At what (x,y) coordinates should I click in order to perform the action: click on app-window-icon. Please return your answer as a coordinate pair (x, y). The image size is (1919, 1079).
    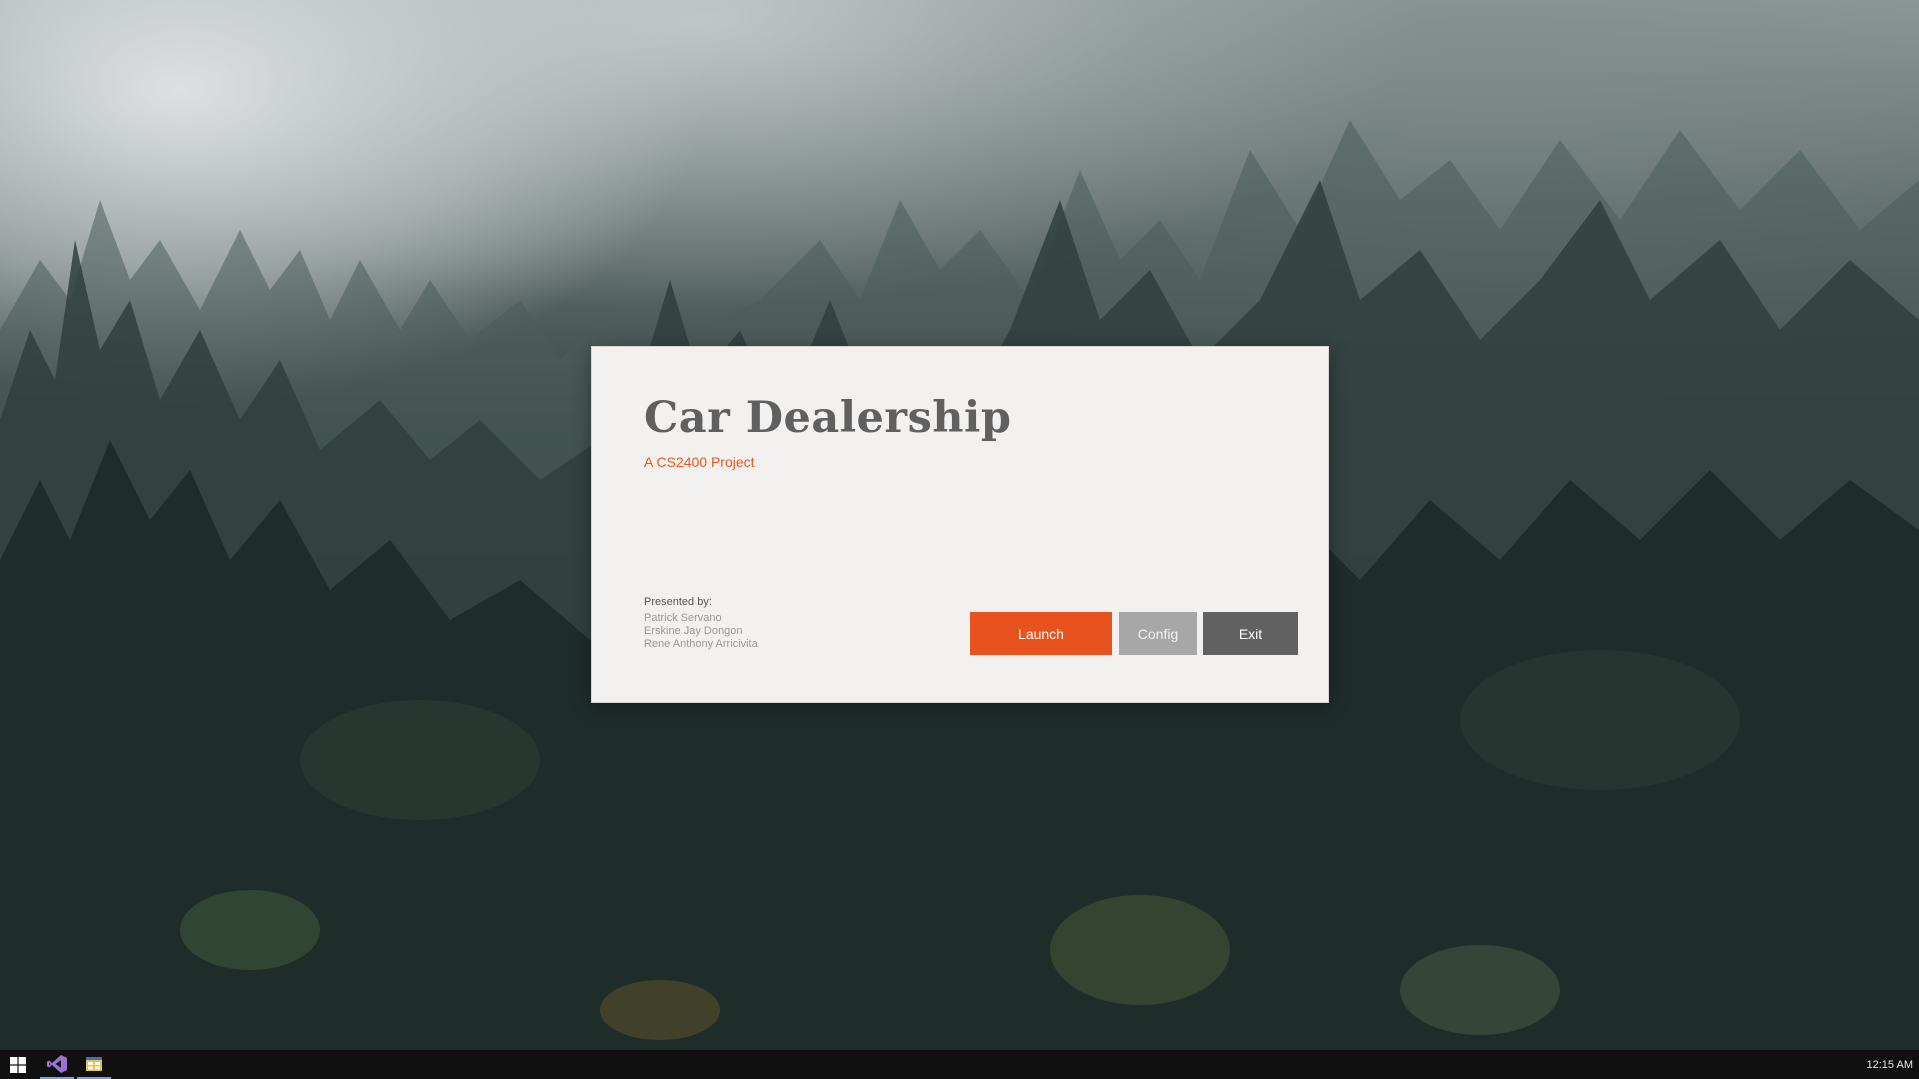
    Looking at the image, I should click on (94, 1063).